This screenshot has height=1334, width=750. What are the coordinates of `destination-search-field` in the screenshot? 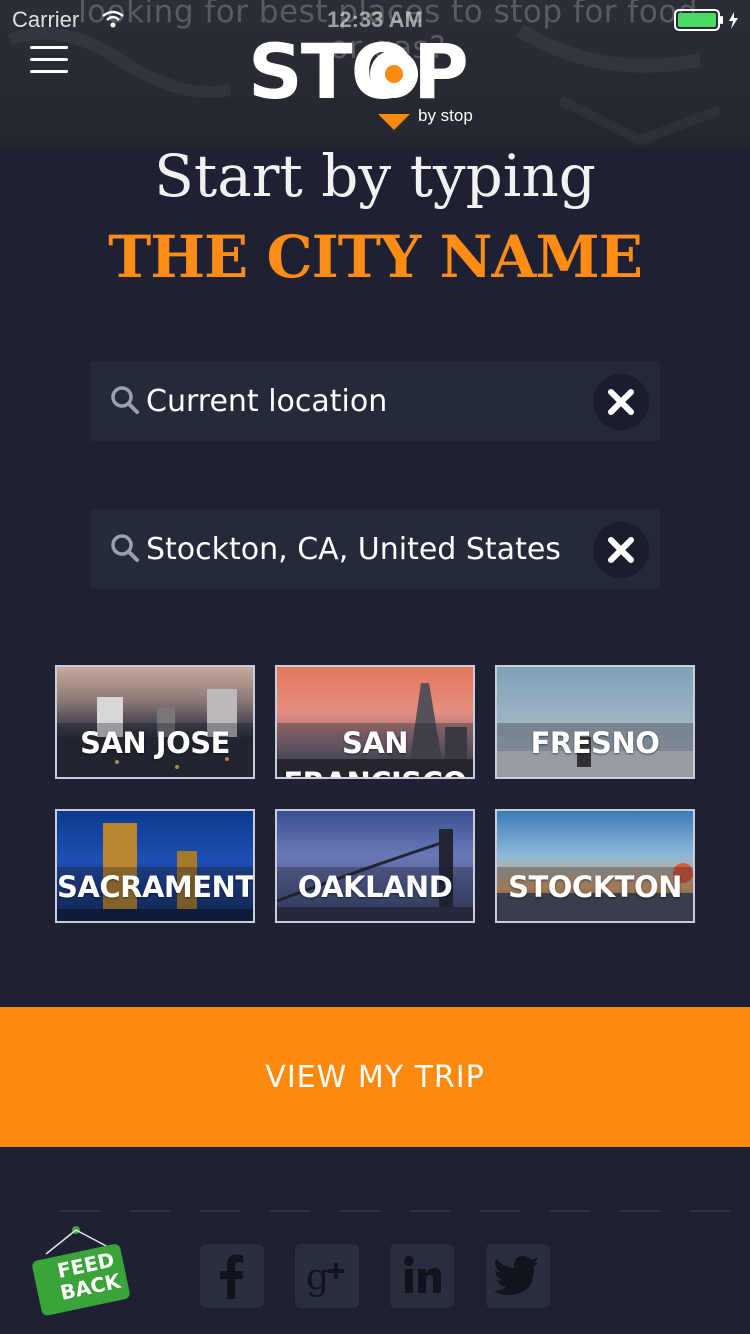 It's located at (375, 549).